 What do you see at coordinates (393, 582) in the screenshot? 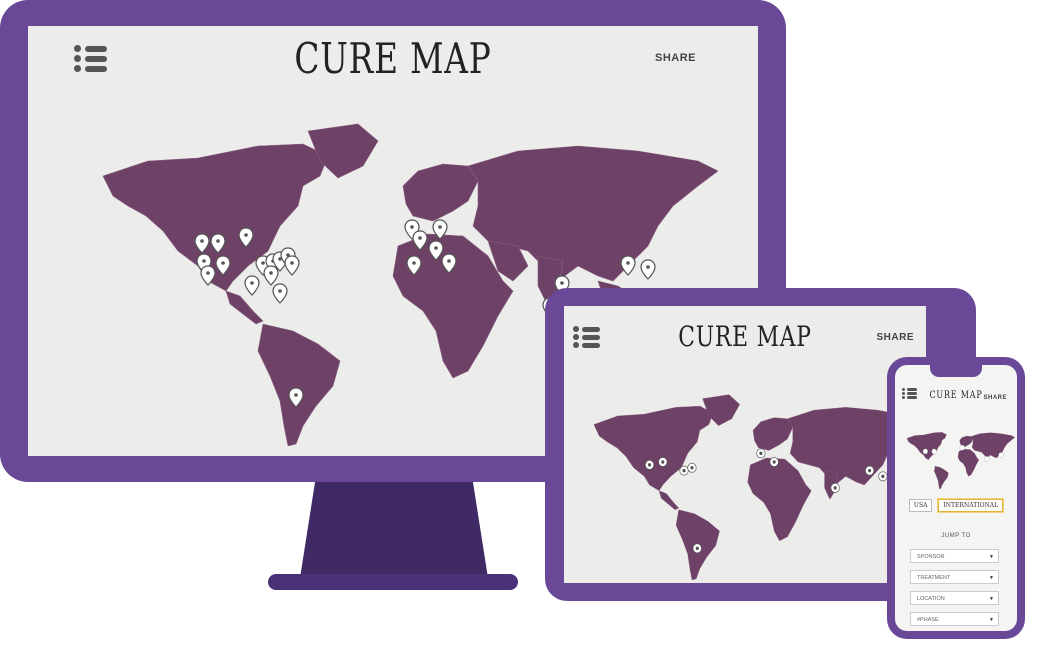
I see `monitor-base` at bounding box center [393, 582].